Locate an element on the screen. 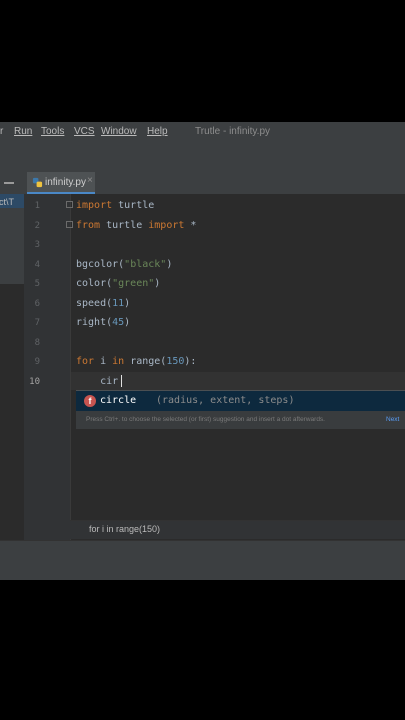 The width and height of the screenshot is (405, 720). code-token: bgcolor( is located at coordinates (100, 264).